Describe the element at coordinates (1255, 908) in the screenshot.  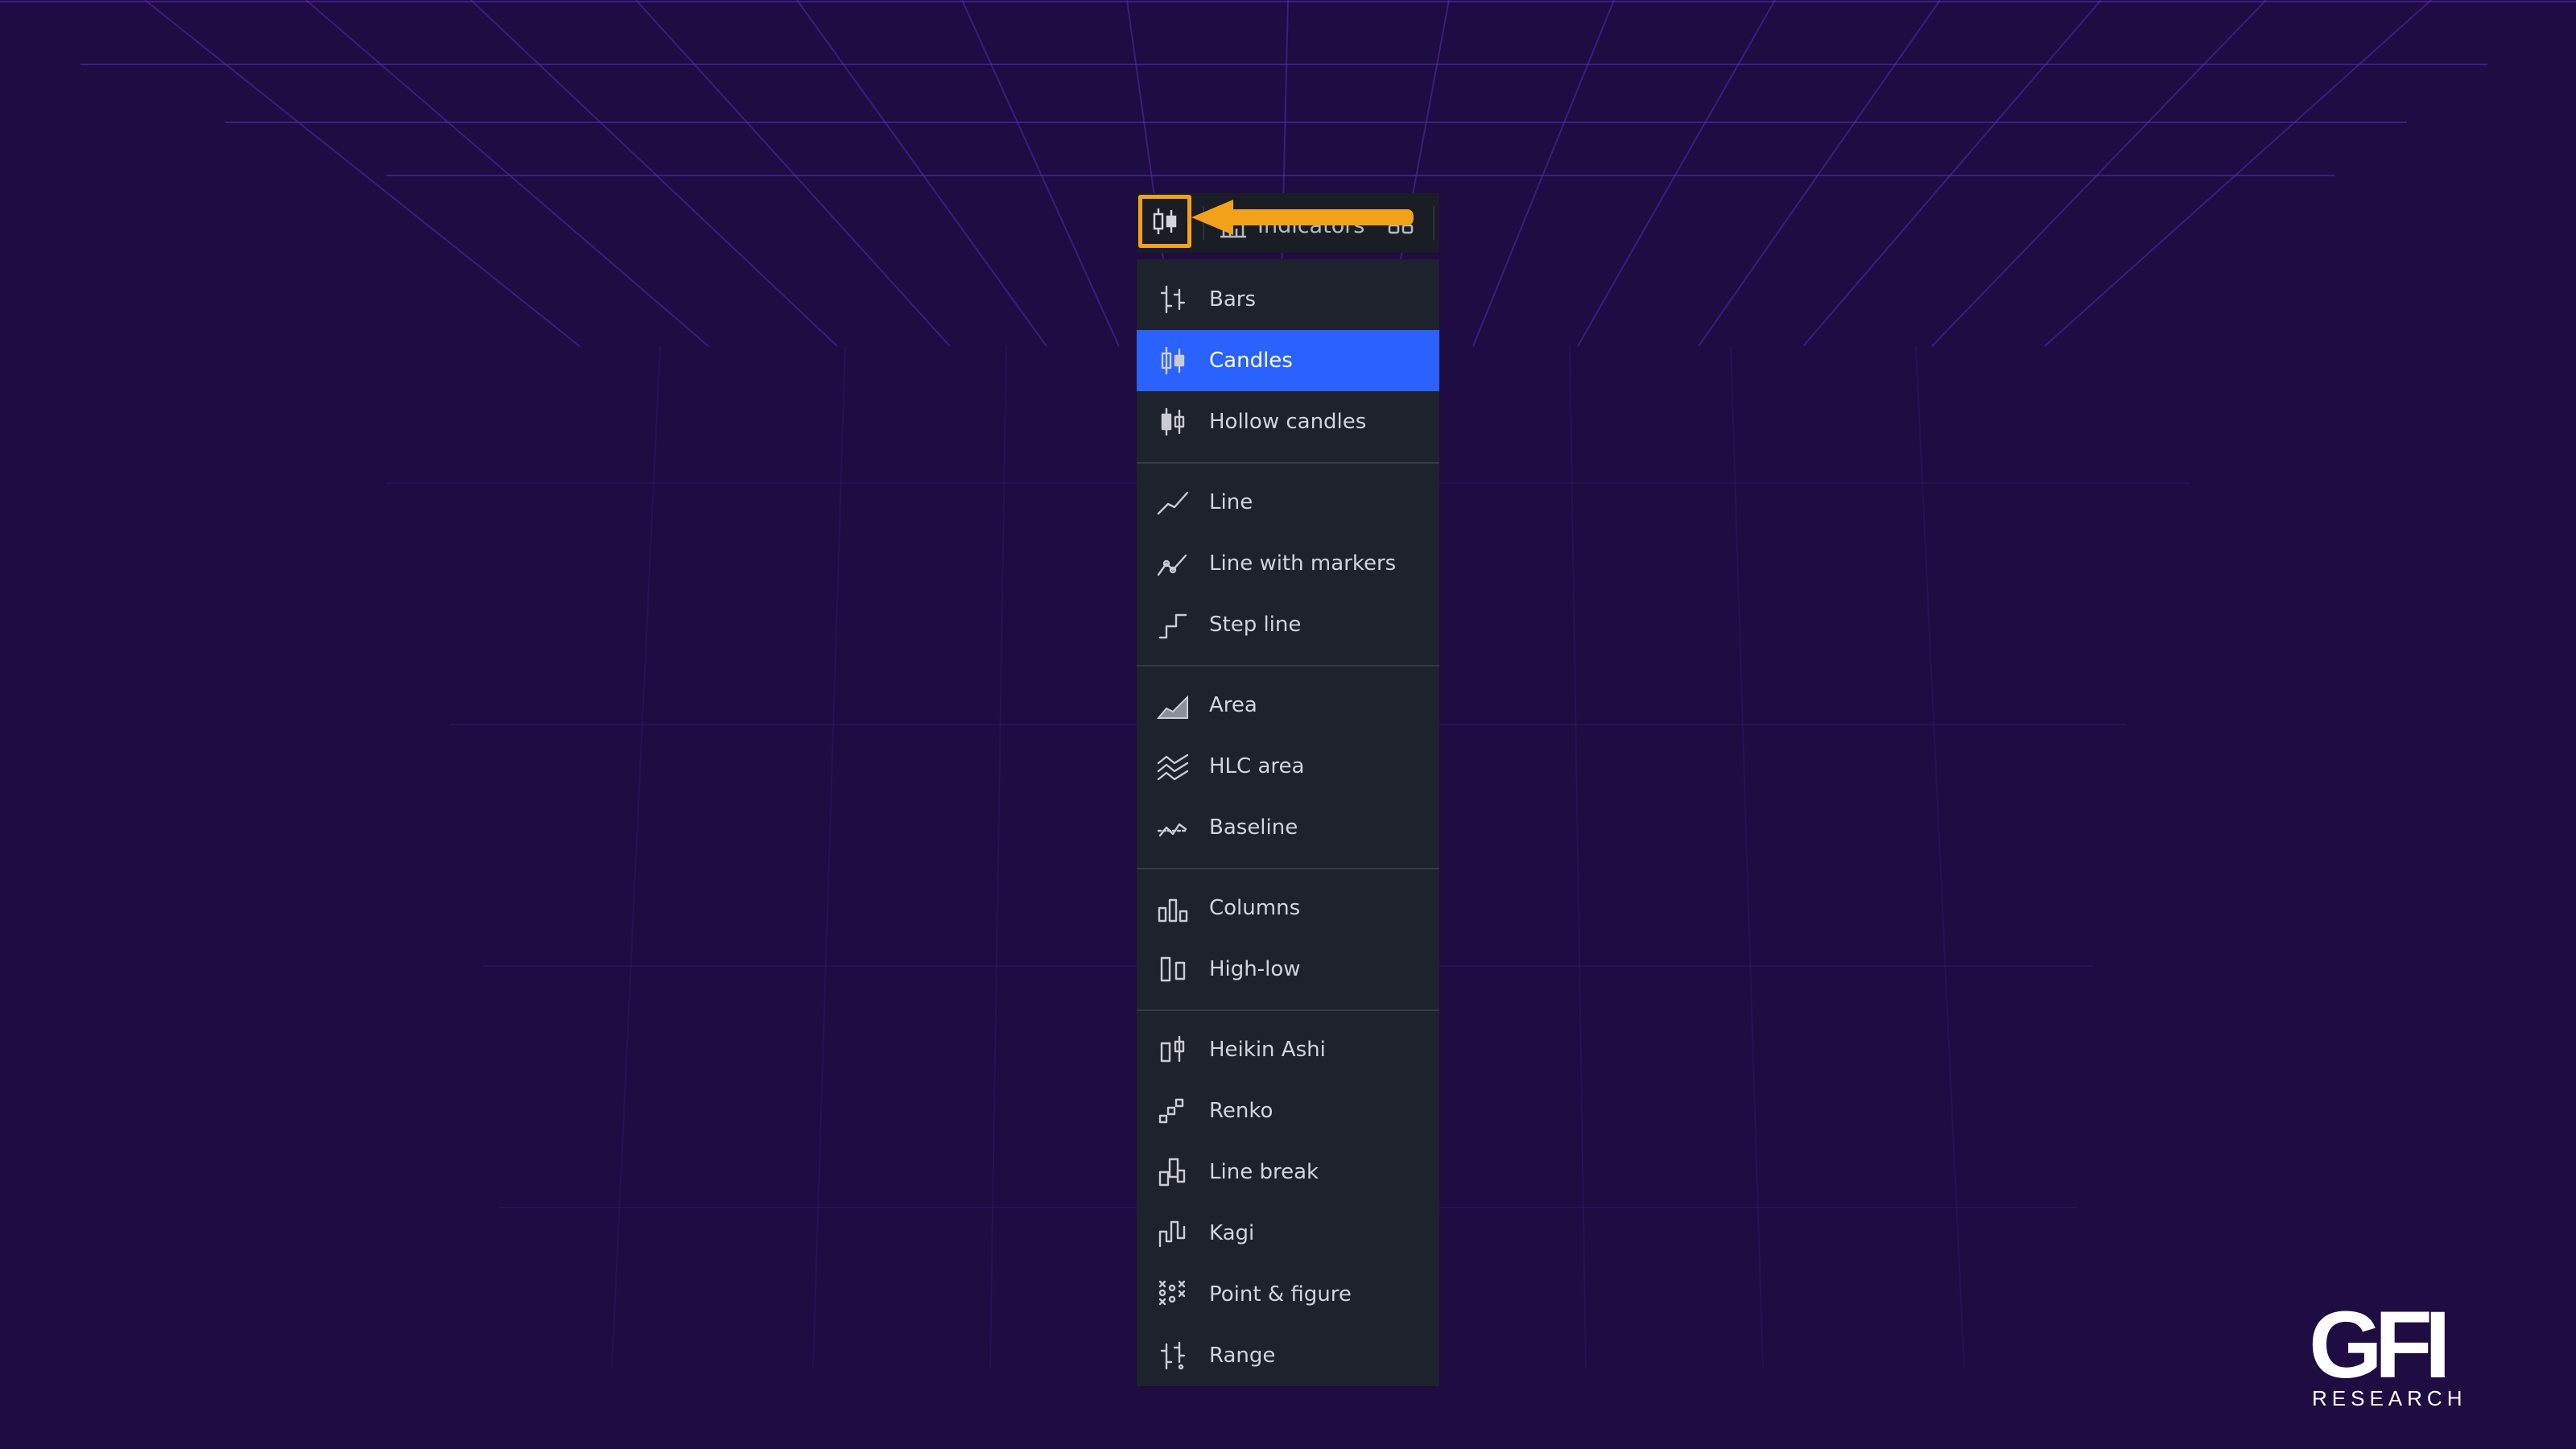
I see `menu-item-label: Columns` at that location.